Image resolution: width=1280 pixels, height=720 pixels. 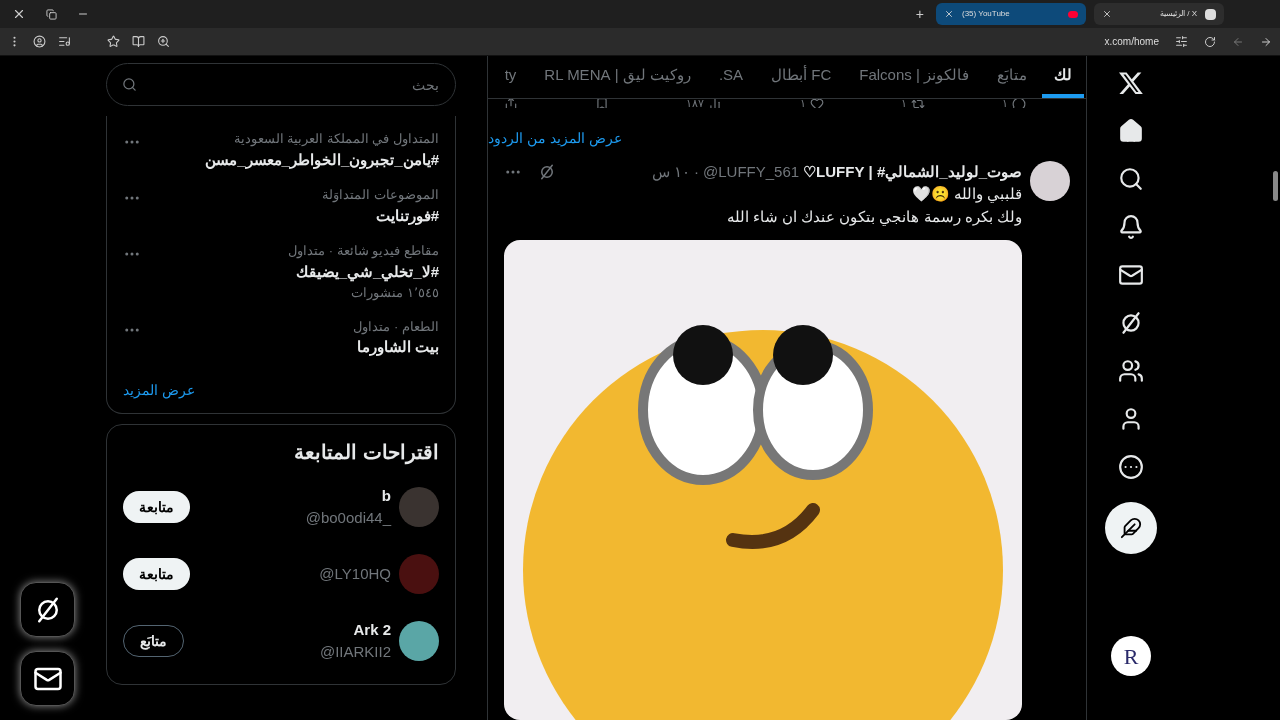 What do you see at coordinates (1131, 83) in the screenshot?
I see `x-logo` at bounding box center [1131, 83].